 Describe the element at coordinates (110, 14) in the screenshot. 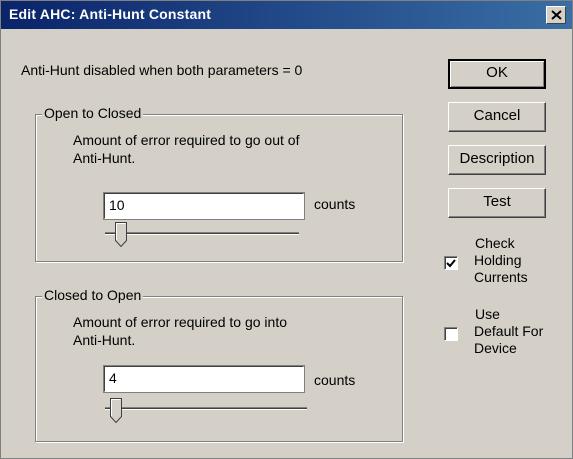

I see `window-title: Edit AHC: Anti-Hunt Constant` at that location.